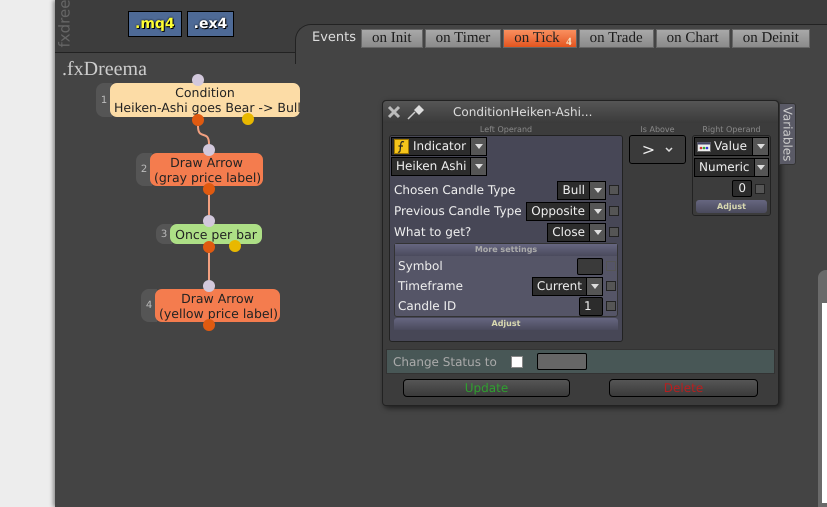 This screenshot has height=507, width=827. I want to click on block-number: 3, so click(164, 234).